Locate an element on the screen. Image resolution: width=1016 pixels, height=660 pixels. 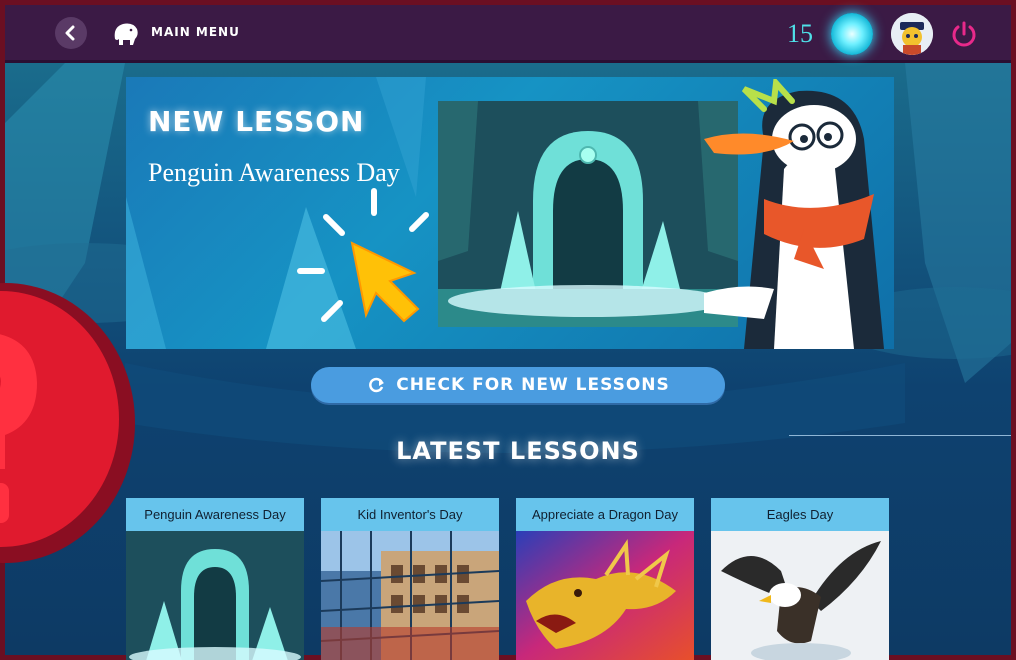
lesson-card-eagles: Eagles Day is located at coordinates (800, 579).